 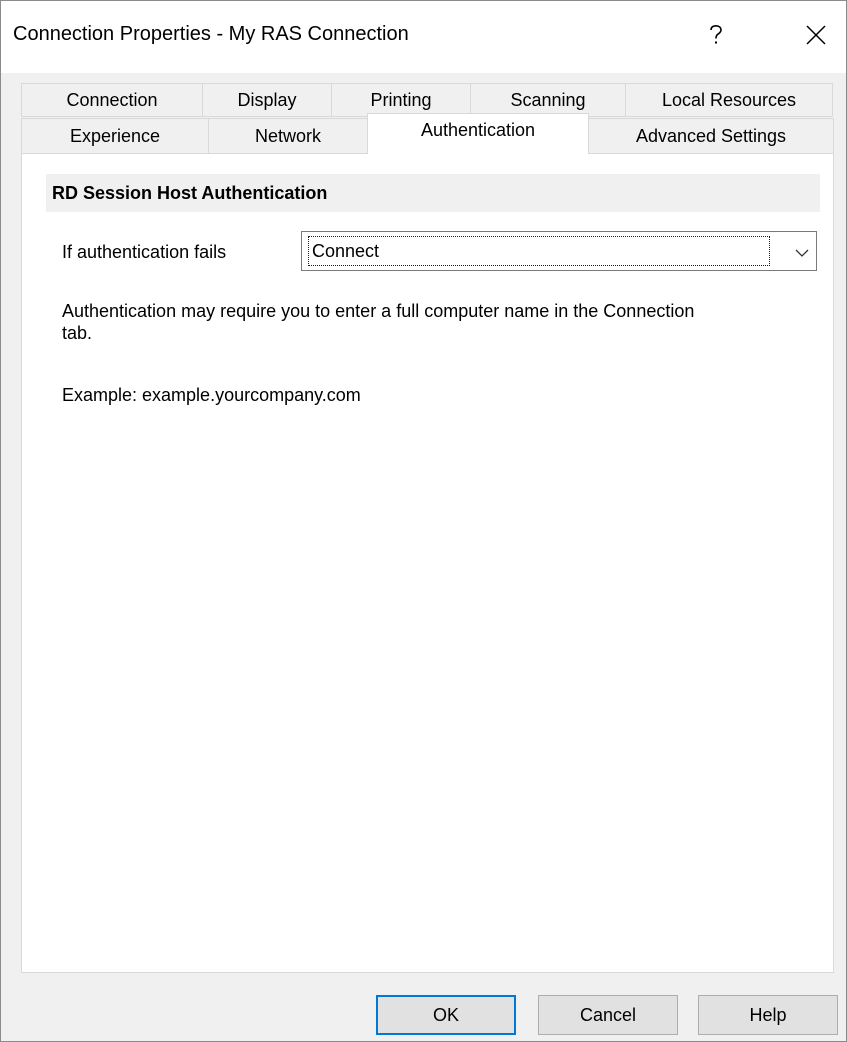 I want to click on question-mark-icon, so click(x=716, y=35).